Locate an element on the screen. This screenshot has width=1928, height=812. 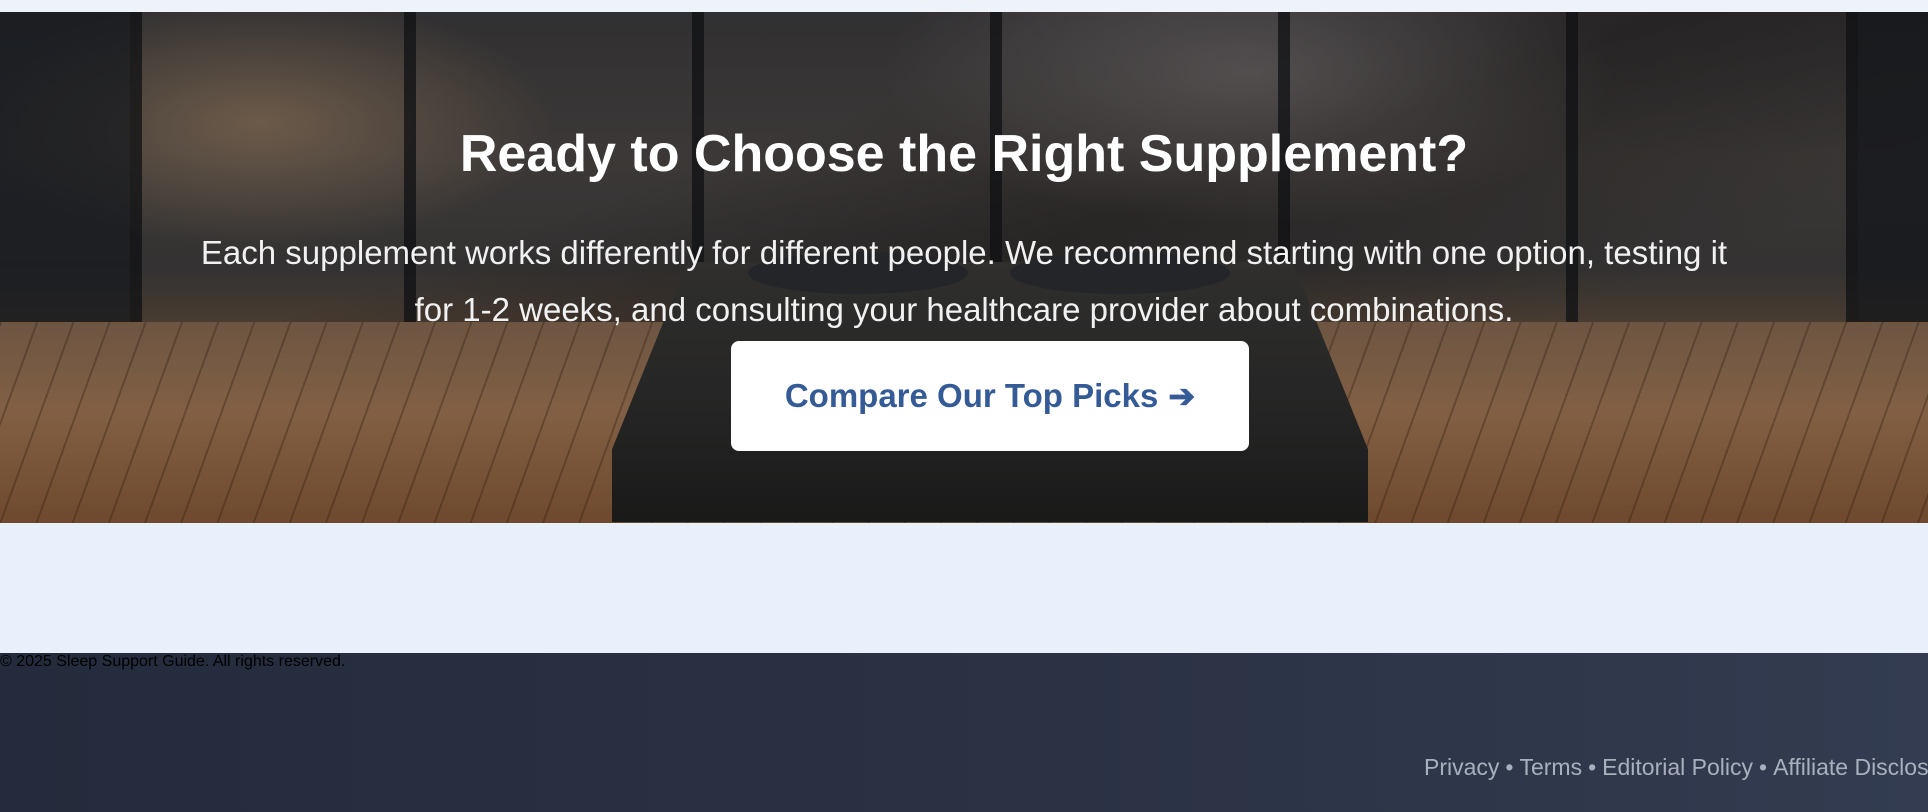
arrow-right-icon: ➔ is located at coordinates (1182, 396).